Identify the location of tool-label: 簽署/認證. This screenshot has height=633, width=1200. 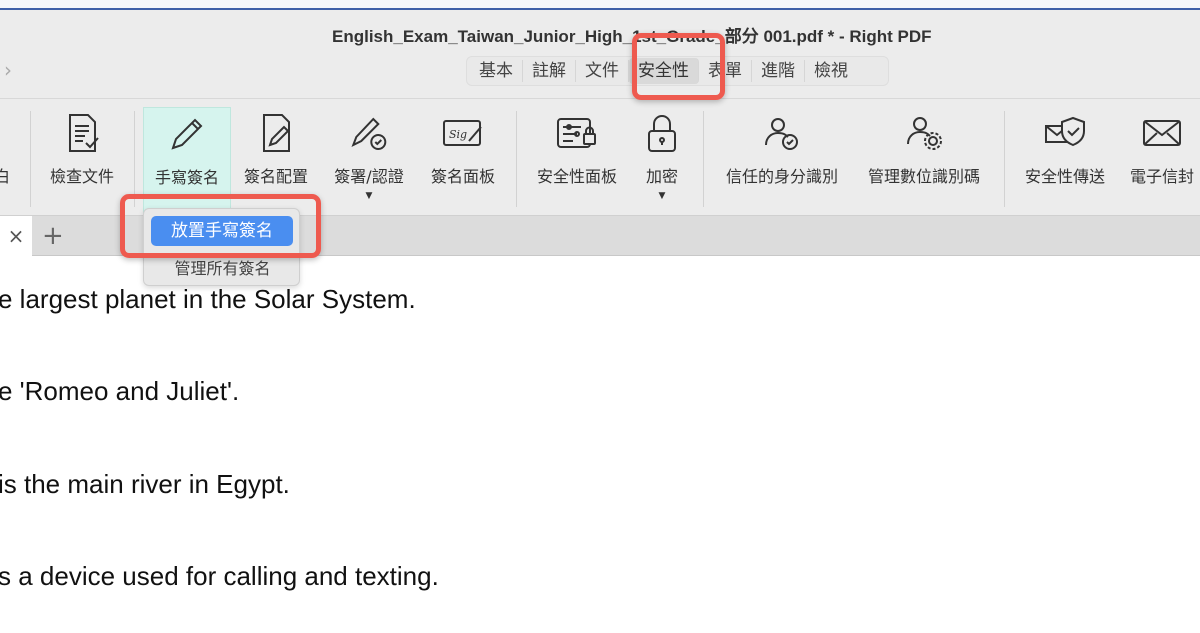
(369, 176).